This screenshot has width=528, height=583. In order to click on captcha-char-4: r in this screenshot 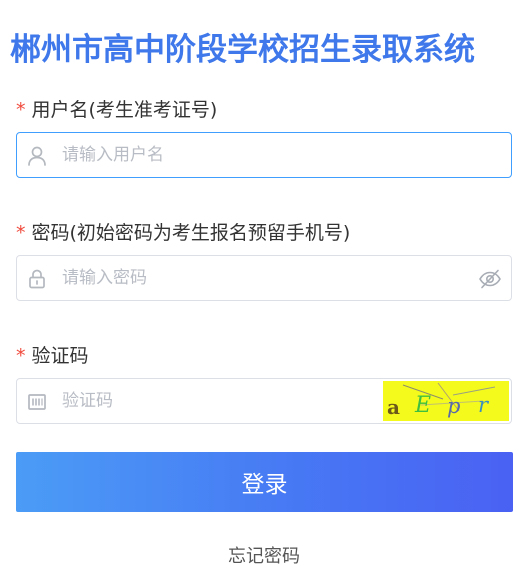, I will do `click(484, 405)`.